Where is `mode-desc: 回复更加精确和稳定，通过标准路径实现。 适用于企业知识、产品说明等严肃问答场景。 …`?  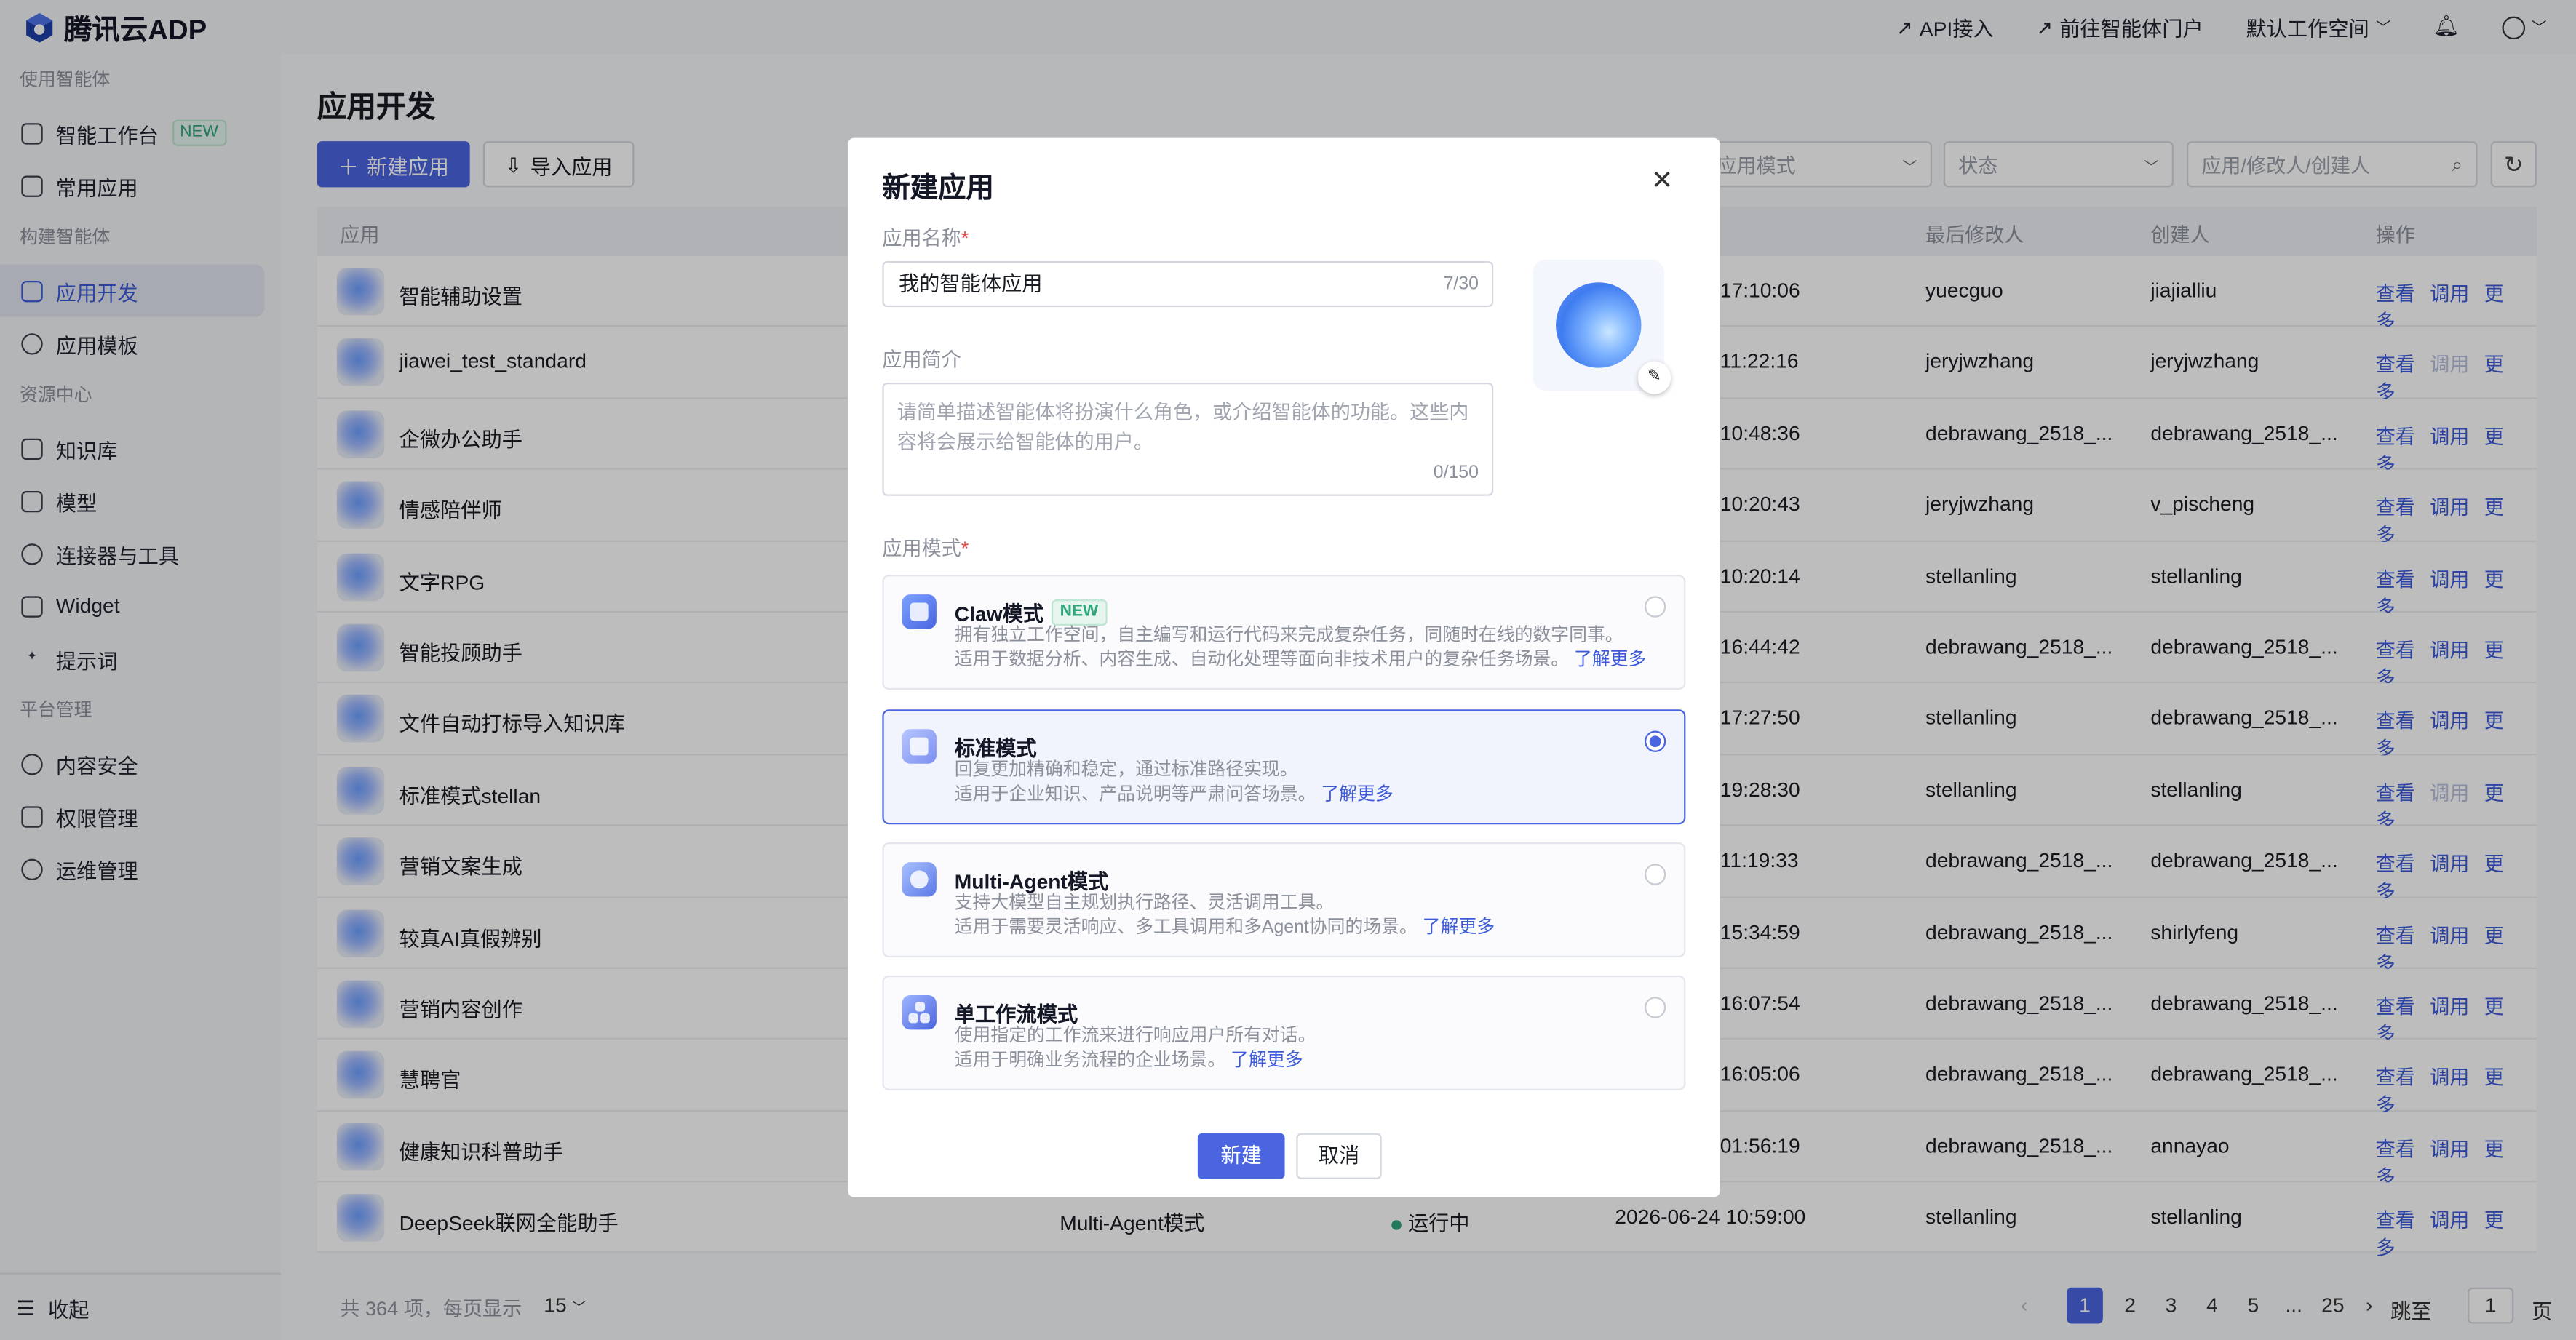
mode-desc: 回复更加精确和稳定，通过标准路径实现。 适用于企业知识、产品说明等严肃问答场景。 … is located at coordinates (1174, 783).